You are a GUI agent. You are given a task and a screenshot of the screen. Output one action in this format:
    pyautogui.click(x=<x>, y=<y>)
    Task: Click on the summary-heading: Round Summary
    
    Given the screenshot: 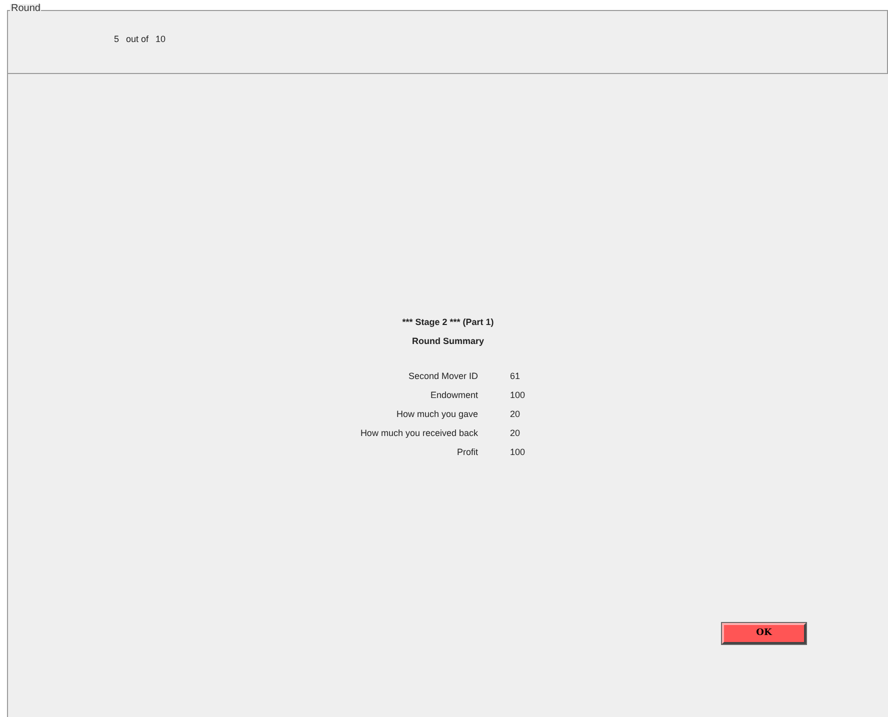 What is the action you would take?
    pyautogui.click(x=448, y=341)
    